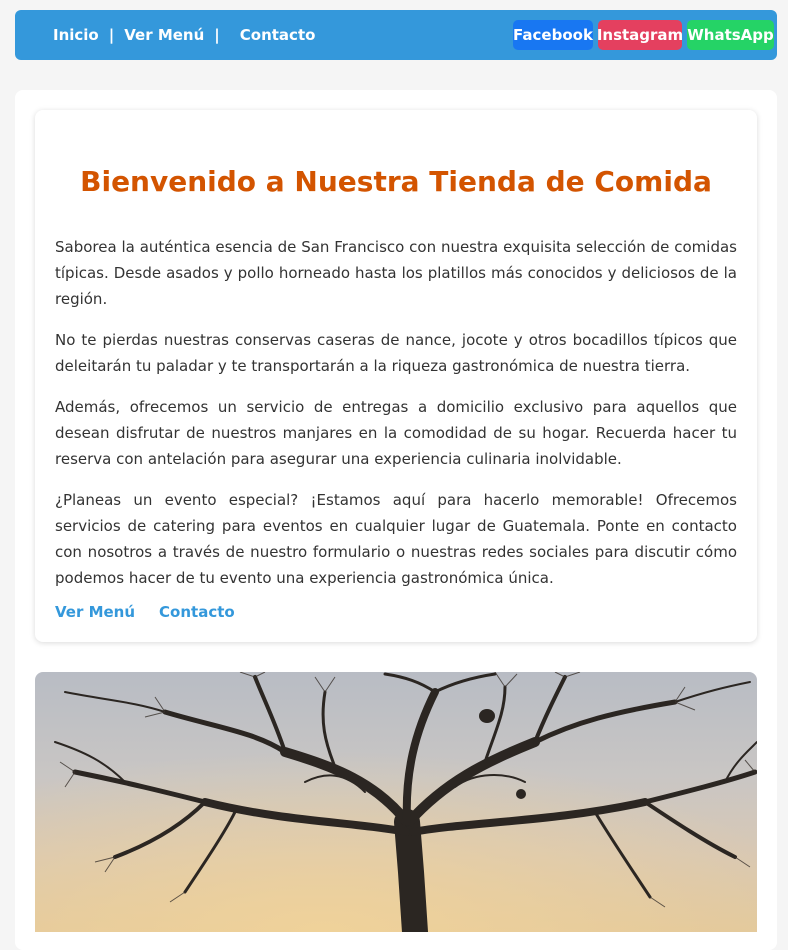 Image resolution: width=788 pixels, height=950 pixels. Describe the element at coordinates (197, 612) in the screenshot. I see `contacto-link: Contacto` at that location.